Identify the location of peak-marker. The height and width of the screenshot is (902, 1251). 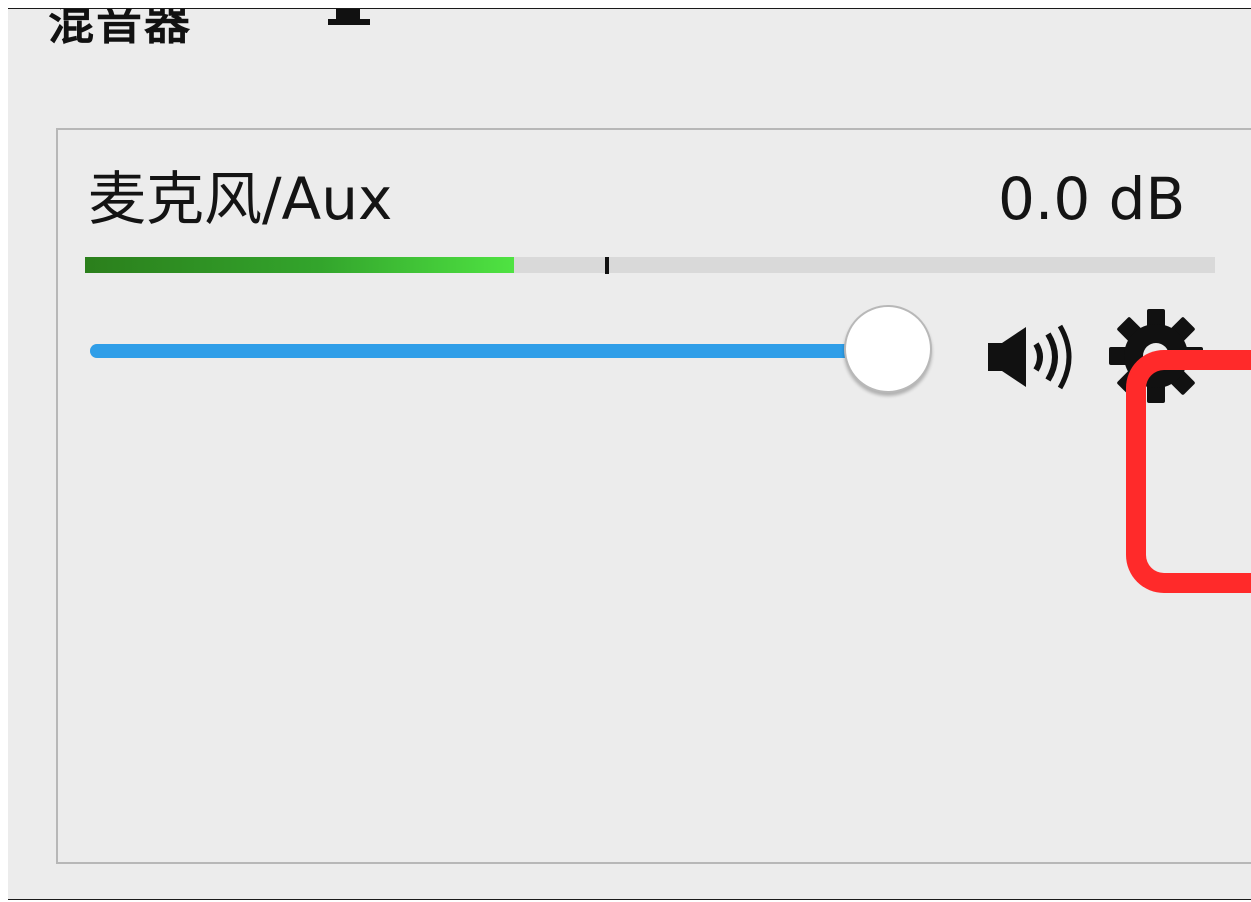
(606, 265).